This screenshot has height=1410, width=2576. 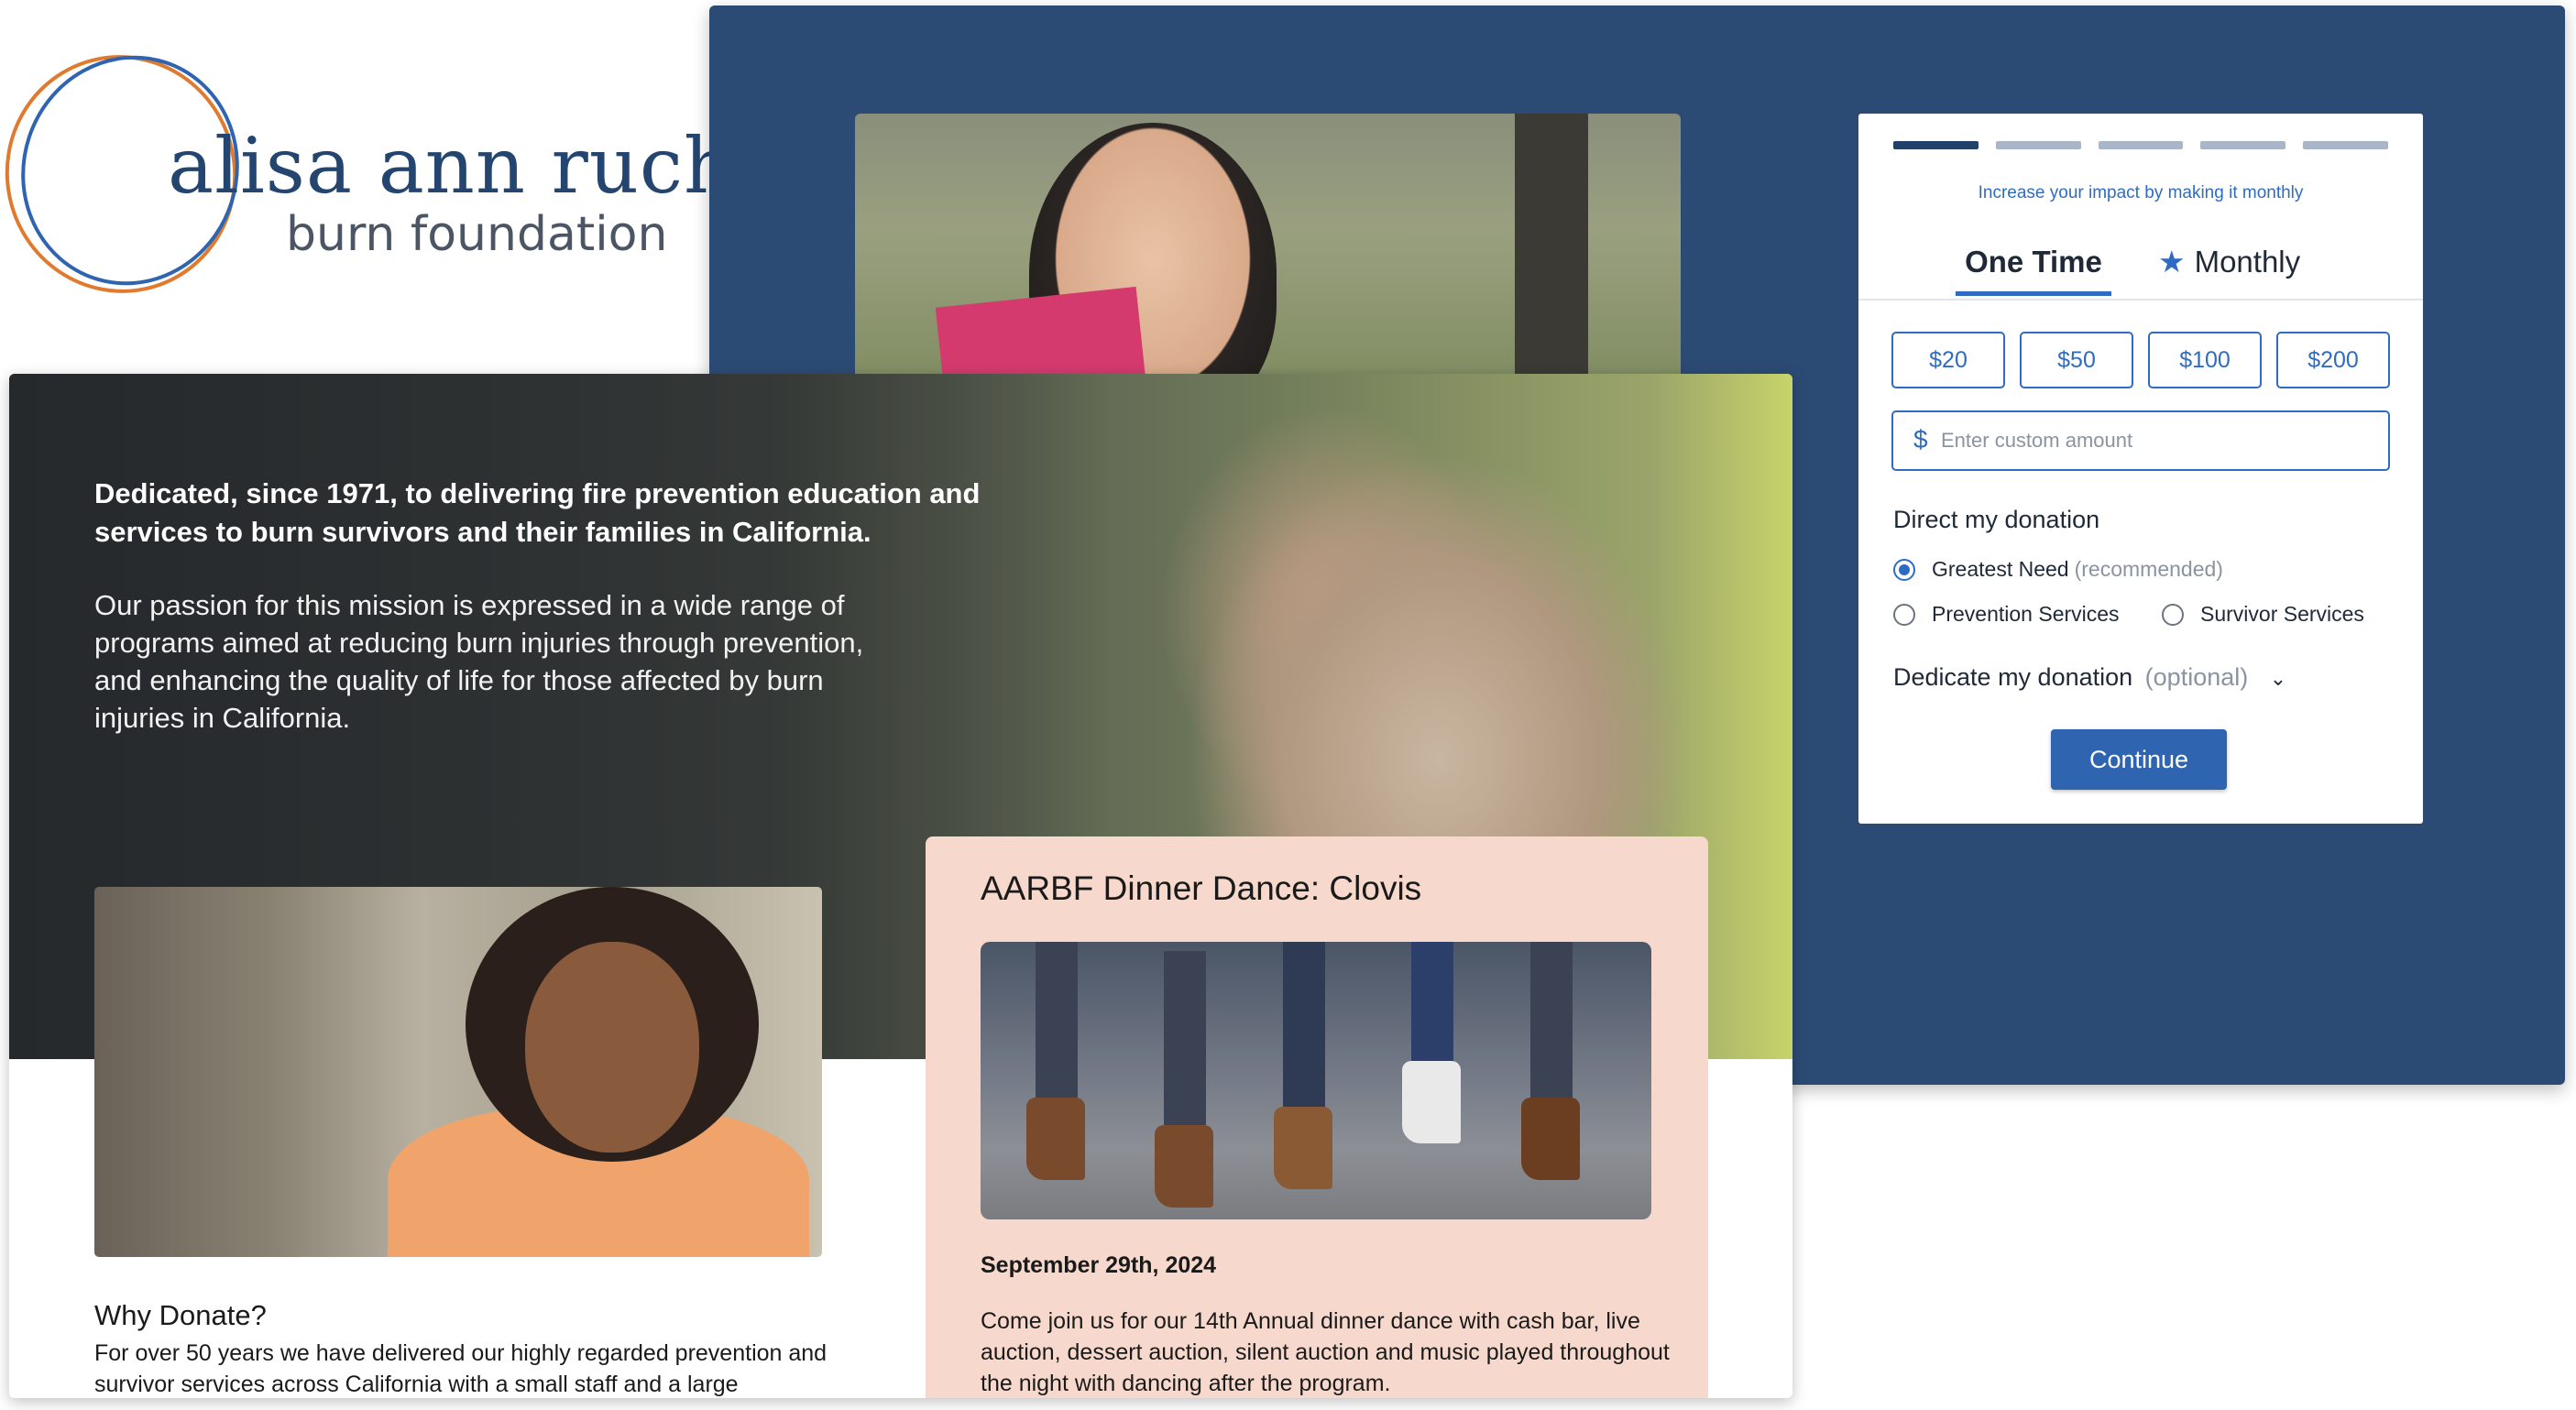 What do you see at coordinates (1904, 569) in the screenshot?
I see `radio-greatest-need` at bounding box center [1904, 569].